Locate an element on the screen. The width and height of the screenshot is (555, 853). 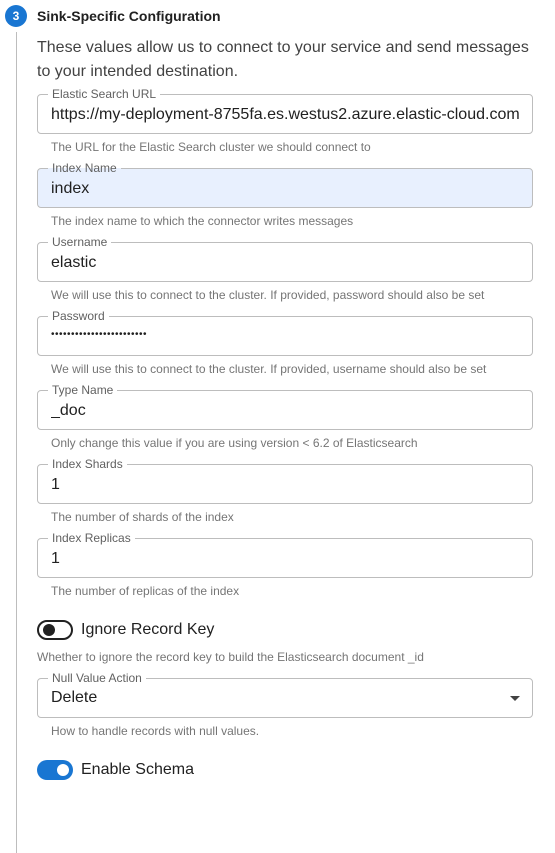
null-value-action-helper: How to handle records with null values. is located at coordinates (155, 731).